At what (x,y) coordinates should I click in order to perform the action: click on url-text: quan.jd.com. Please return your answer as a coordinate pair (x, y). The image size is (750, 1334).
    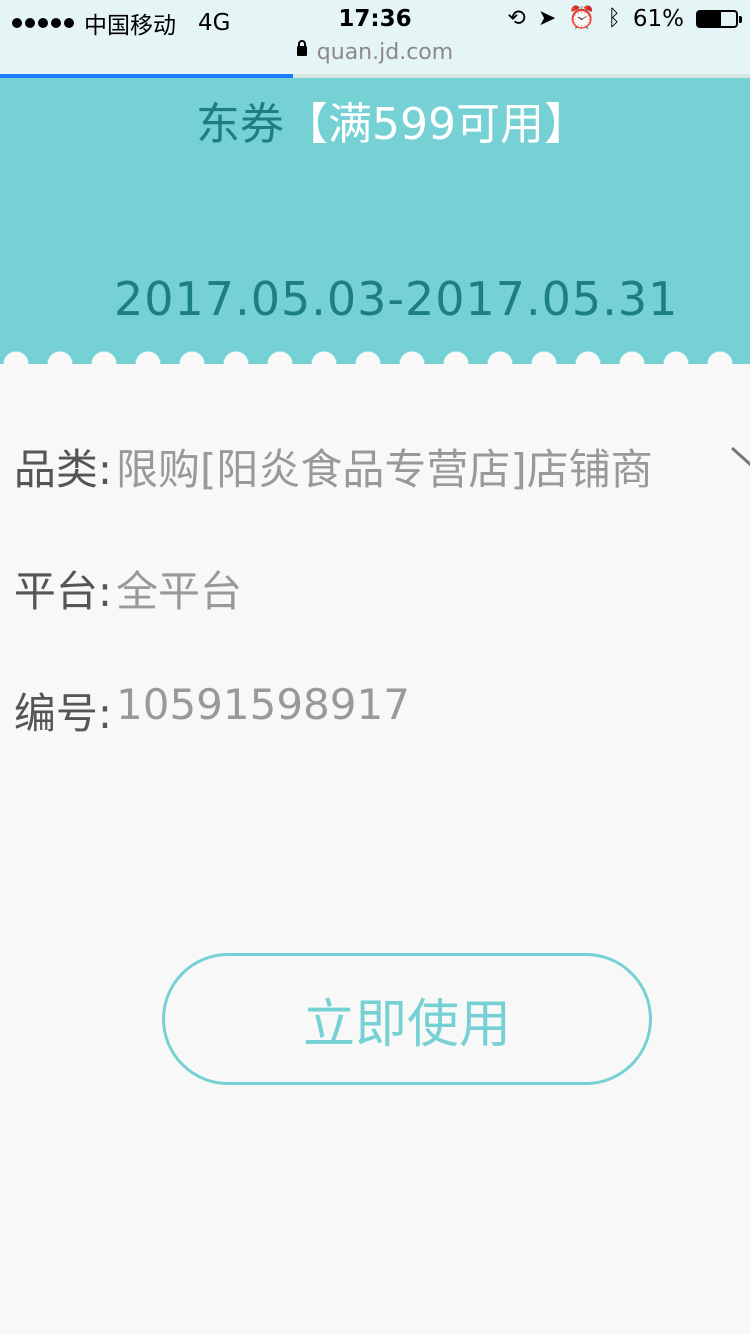
    Looking at the image, I should click on (385, 52).